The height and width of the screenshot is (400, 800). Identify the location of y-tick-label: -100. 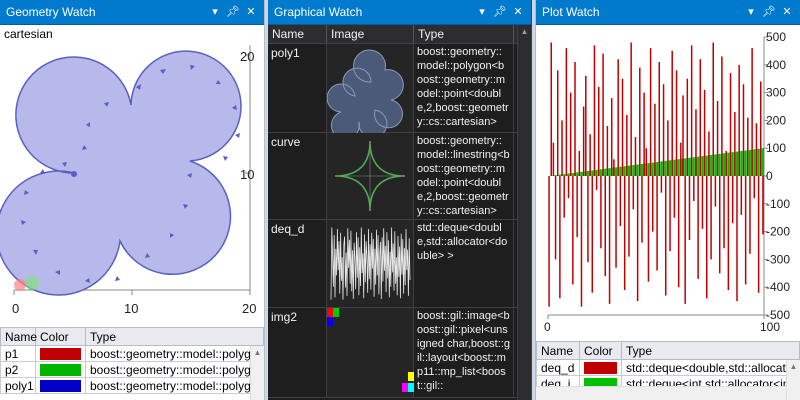
(778, 204).